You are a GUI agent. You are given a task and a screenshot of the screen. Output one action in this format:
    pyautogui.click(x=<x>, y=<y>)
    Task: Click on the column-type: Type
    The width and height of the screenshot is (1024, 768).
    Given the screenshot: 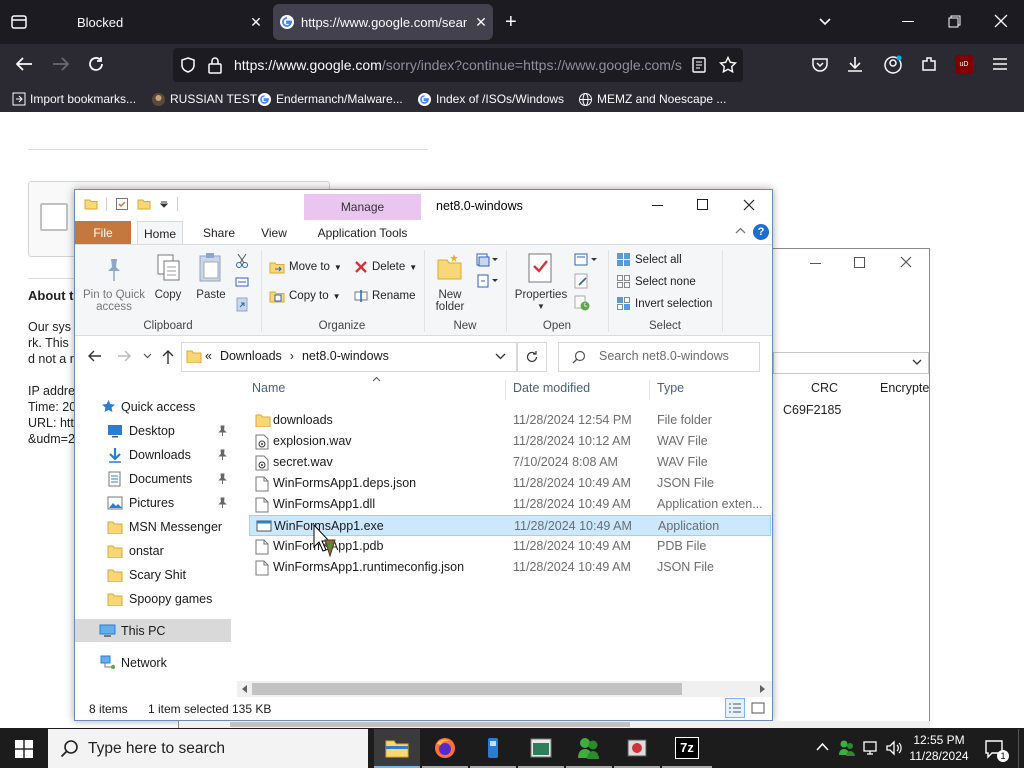 What is the action you would take?
    pyautogui.click(x=670, y=388)
    